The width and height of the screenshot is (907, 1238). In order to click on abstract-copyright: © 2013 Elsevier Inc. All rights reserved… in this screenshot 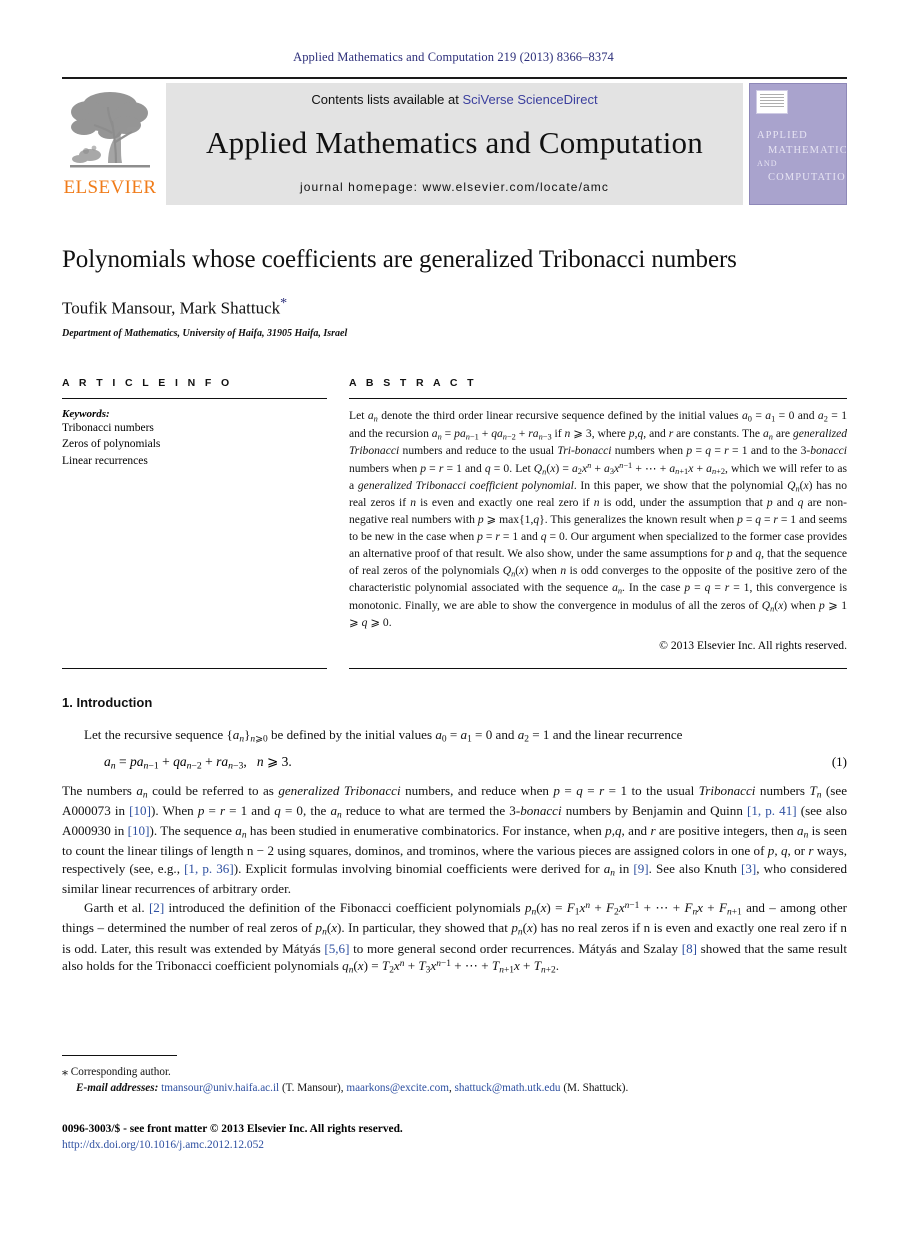, I will do `click(753, 645)`.